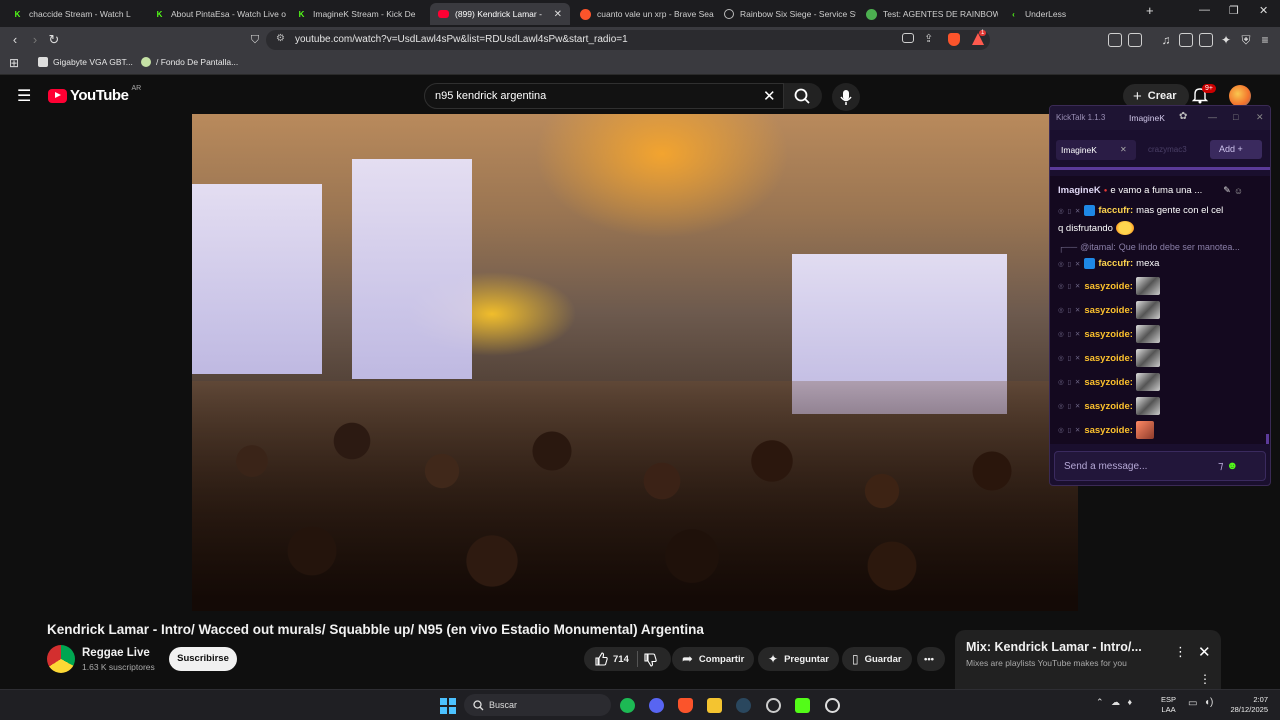 Image resolution: width=1280 pixels, height=720 pixels. I want to click on media-icon: ♫, so click(1166, 40).